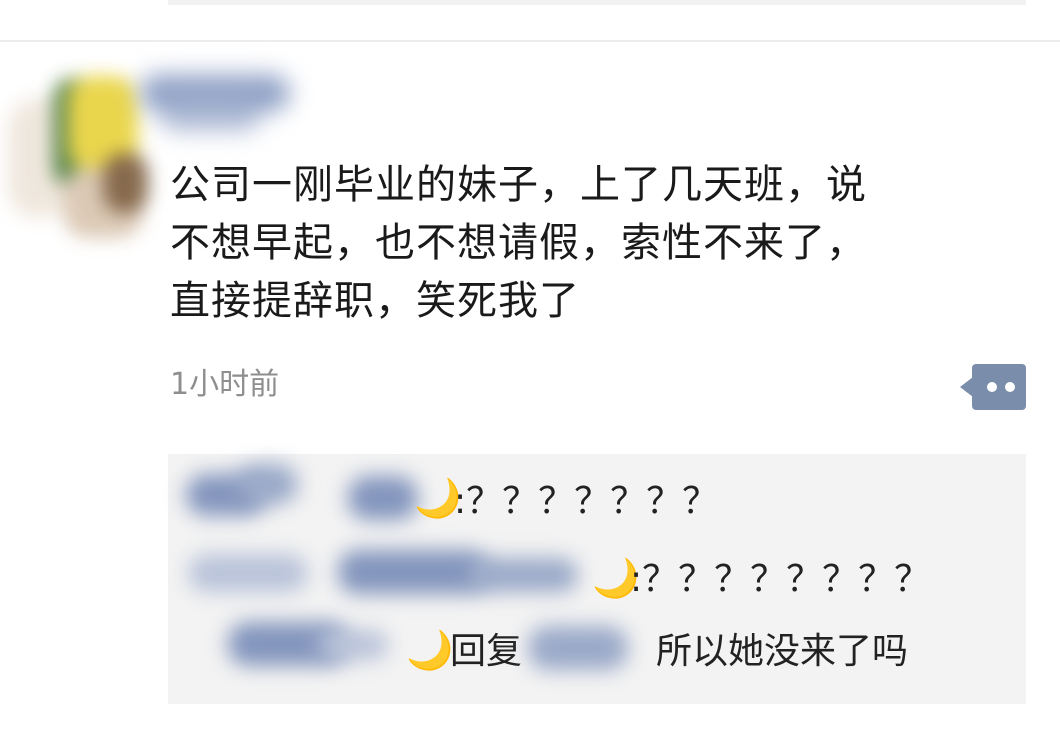 The image size is (1060, 733). What do you see at coordinates (225, 384) in the screenshot?
I see `post-timestamp: 1小时前` at bounding box center [225, 384].